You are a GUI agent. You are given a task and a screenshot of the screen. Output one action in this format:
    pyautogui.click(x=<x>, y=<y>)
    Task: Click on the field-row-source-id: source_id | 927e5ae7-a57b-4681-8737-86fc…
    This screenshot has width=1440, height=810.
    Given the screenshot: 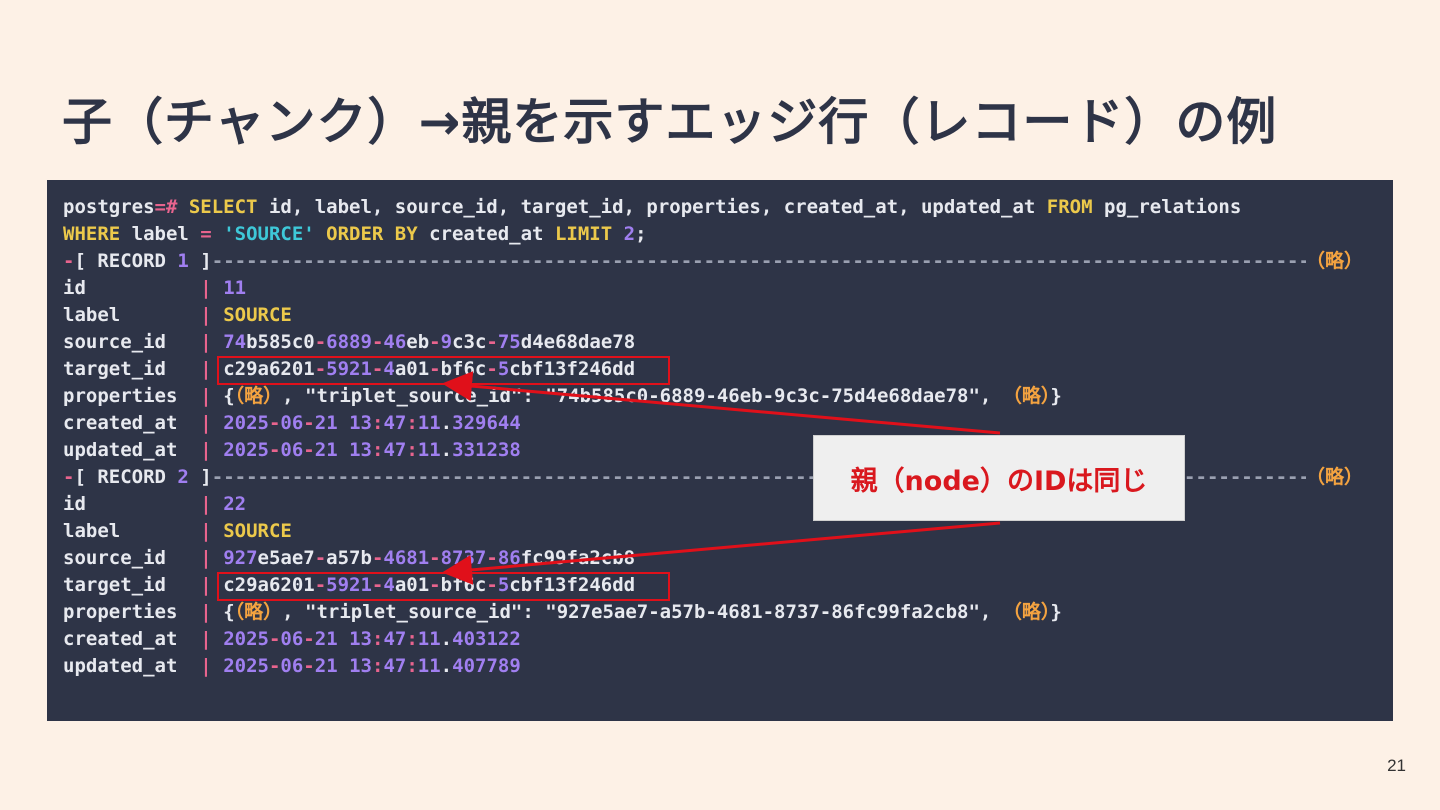 What is the action you would take?
    pyautogui.click(x=728, y=558)
    